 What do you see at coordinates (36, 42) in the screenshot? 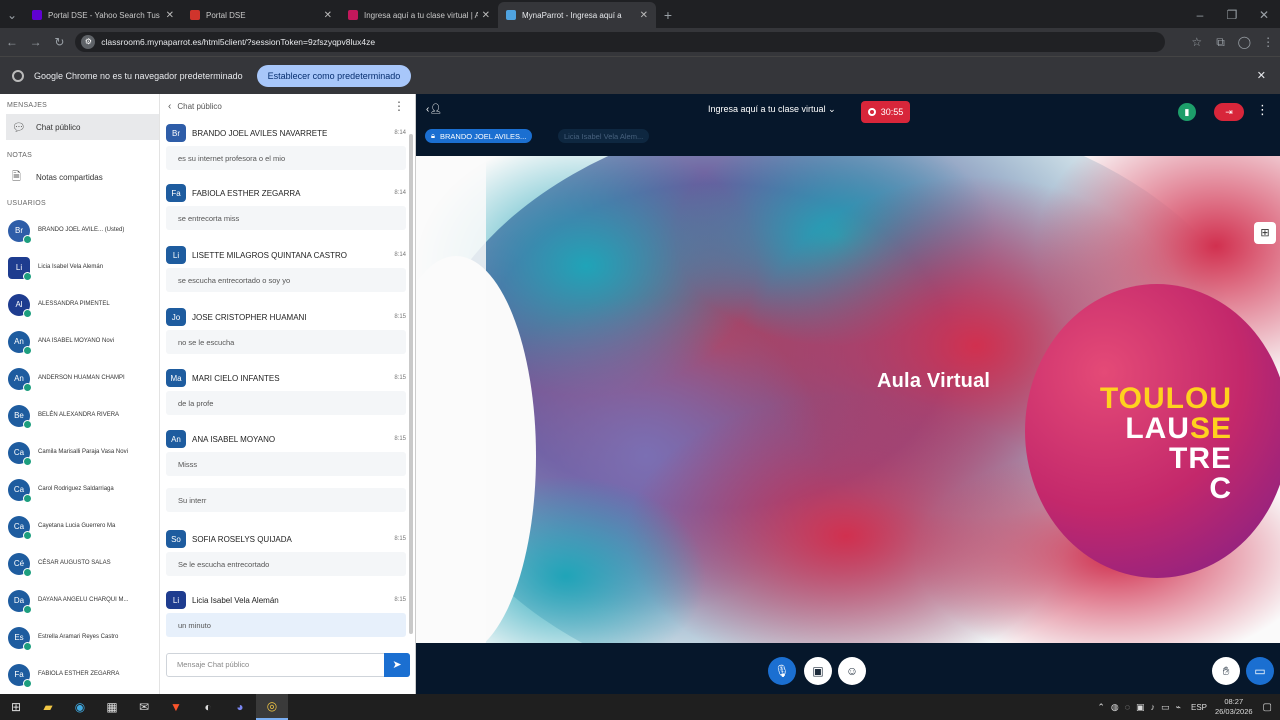
I see `forward-icon: →` at bounding box center [36, 42].